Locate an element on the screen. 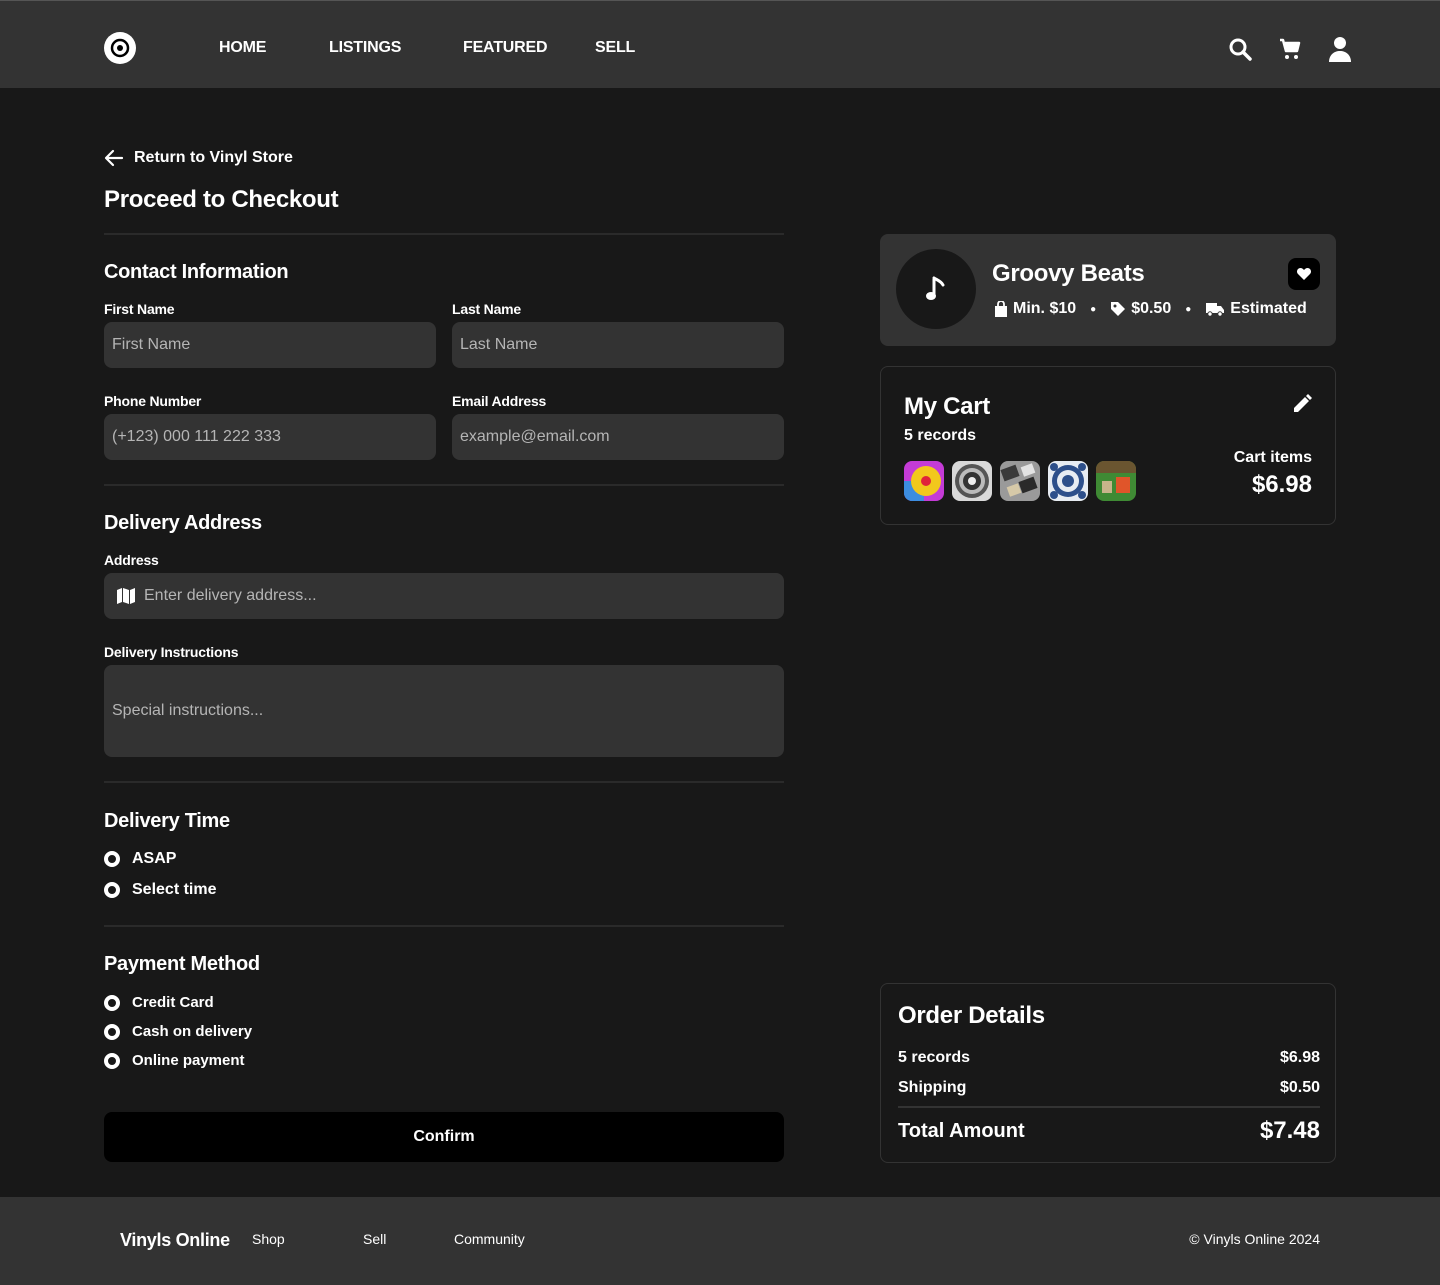 This screenshot has height=1285, width=1440. delivery-truck-icon is located at coordinates (1215, 310).